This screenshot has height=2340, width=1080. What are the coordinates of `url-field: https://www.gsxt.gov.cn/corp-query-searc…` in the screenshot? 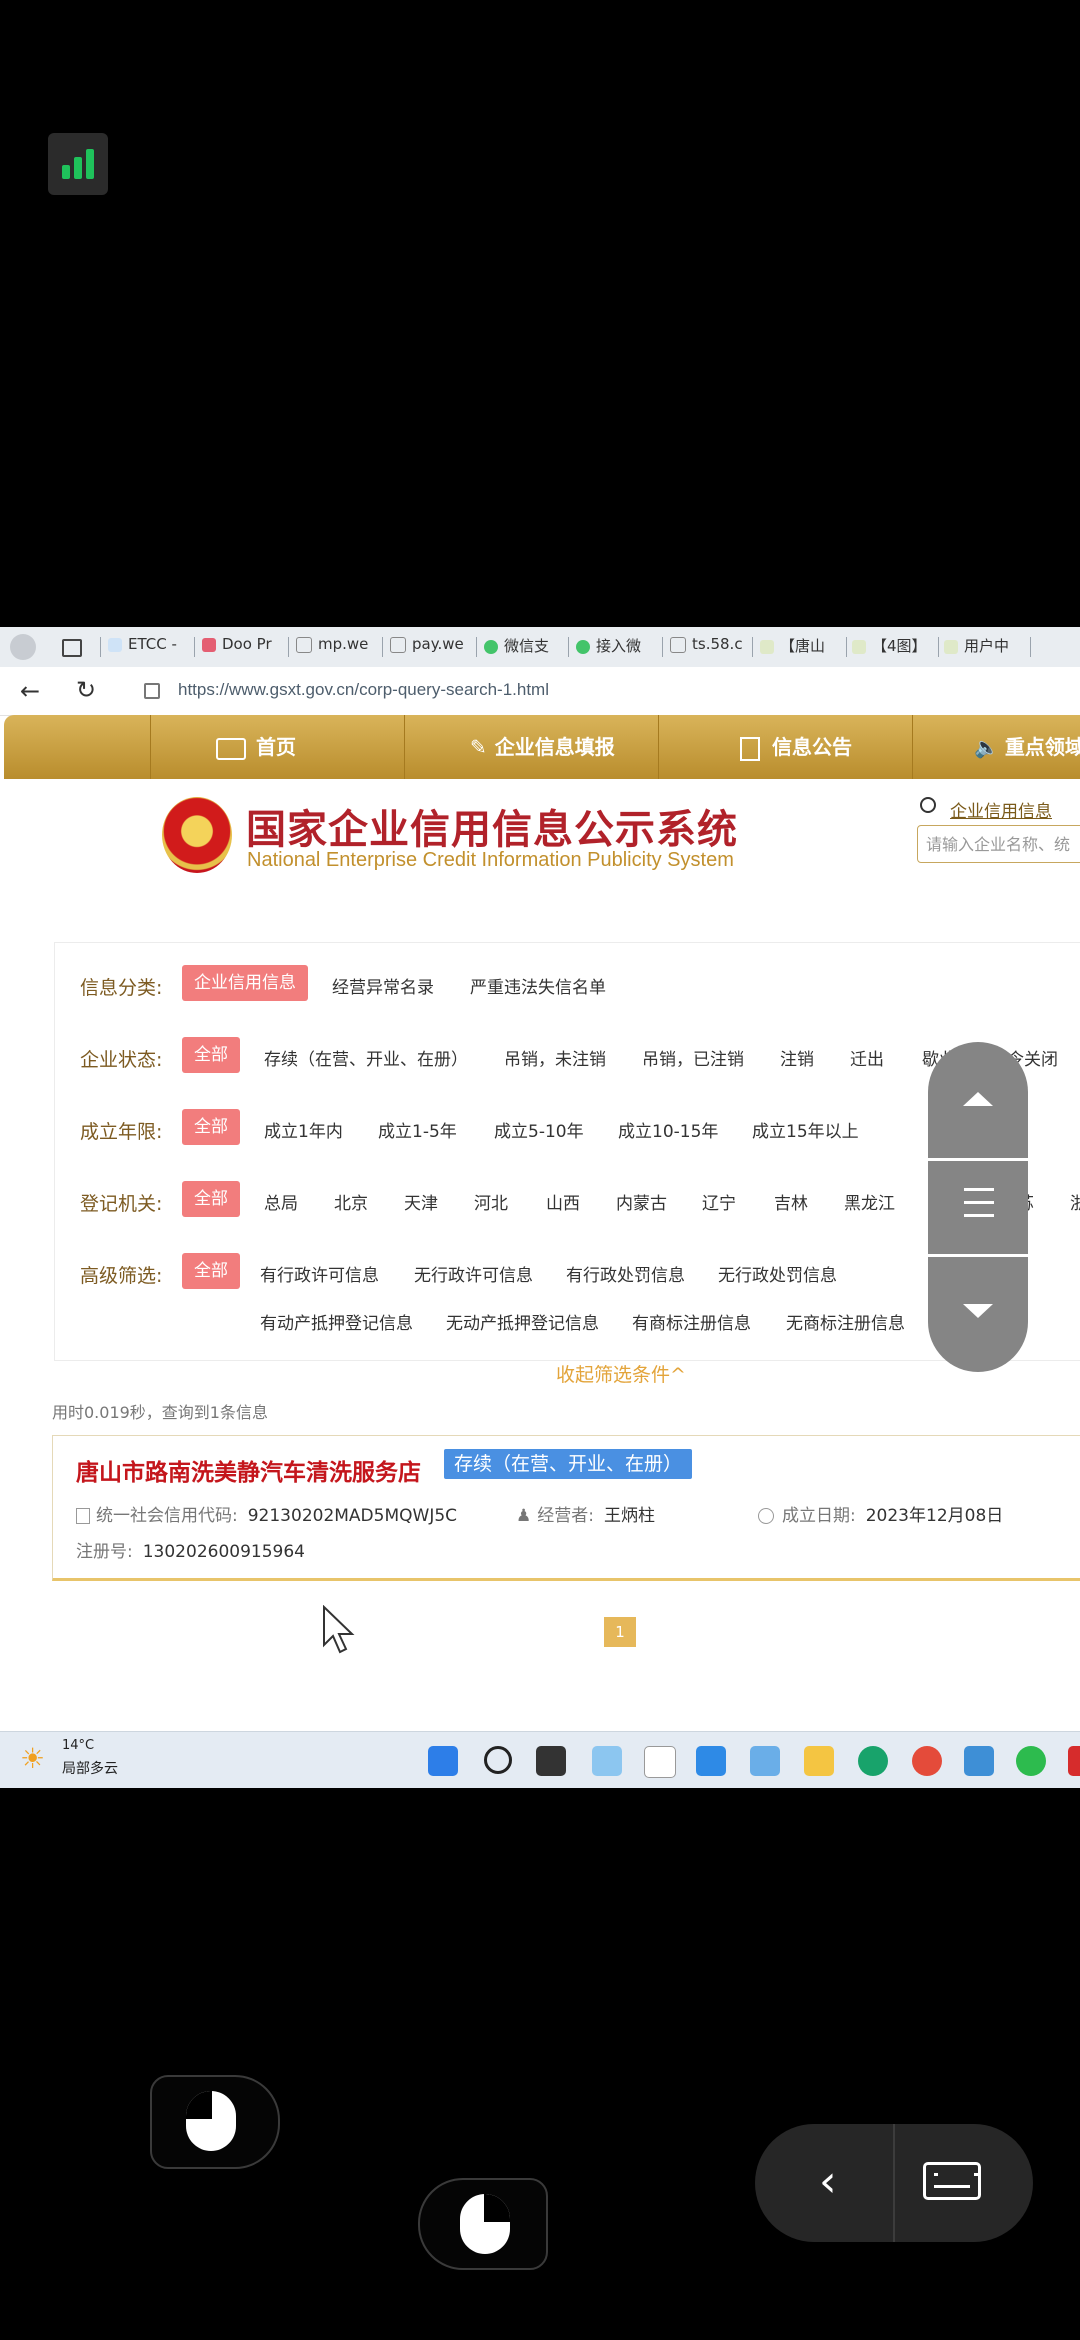 It's located at (363, 690).